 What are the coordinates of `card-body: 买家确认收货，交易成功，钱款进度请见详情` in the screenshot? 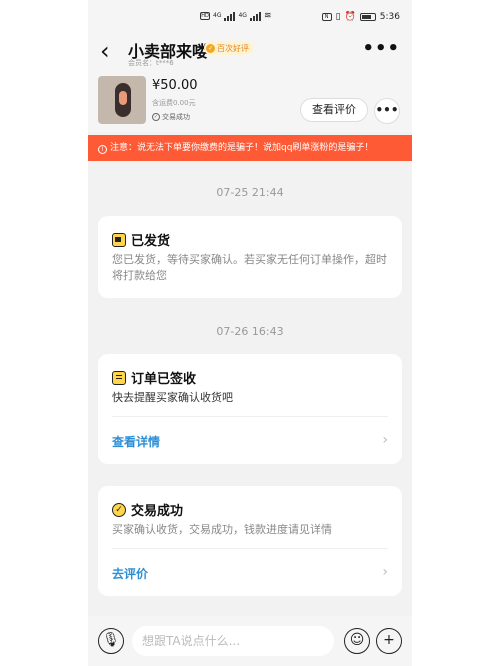 It's located at (222, 529).